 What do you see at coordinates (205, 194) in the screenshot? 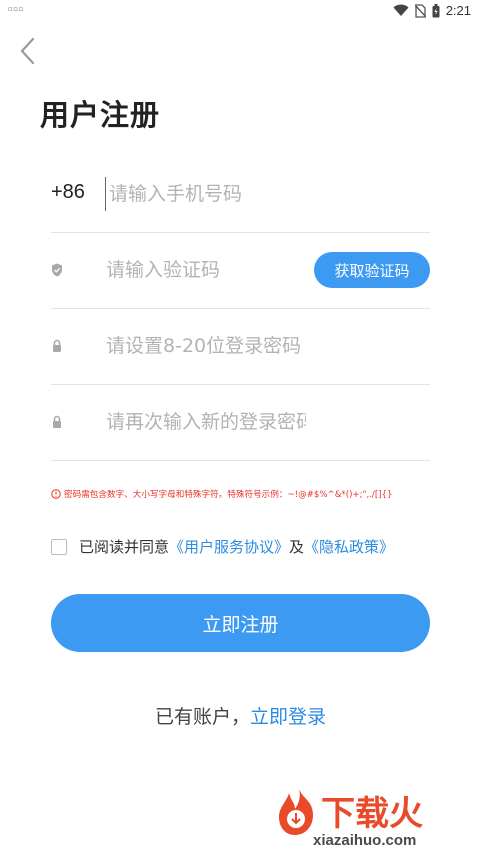
I see `phone-input` at bounding box center [205, 194].